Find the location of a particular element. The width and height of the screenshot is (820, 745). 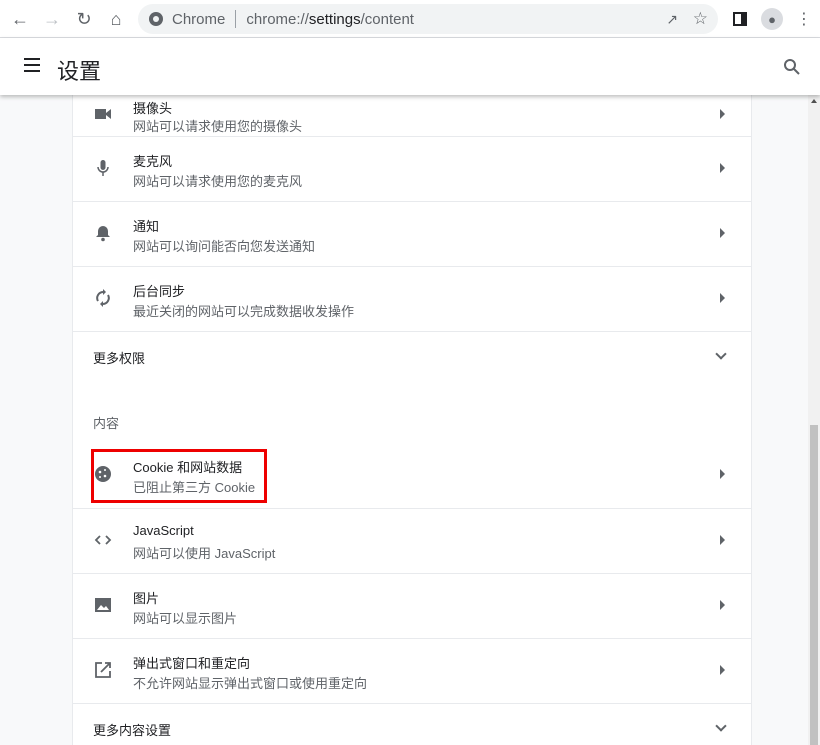

sync-icon is located at coordinates (103, 298).